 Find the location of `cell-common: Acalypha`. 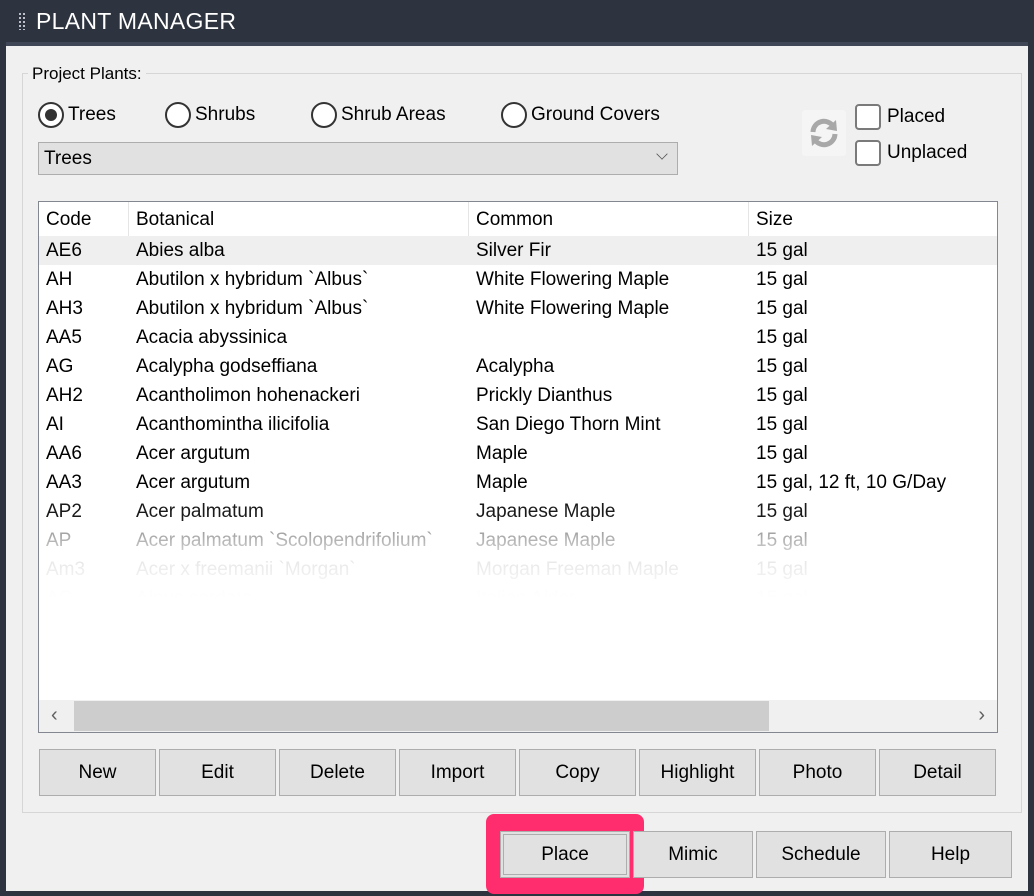

cell-common: Acalypha is located at coordinates (515, 366).